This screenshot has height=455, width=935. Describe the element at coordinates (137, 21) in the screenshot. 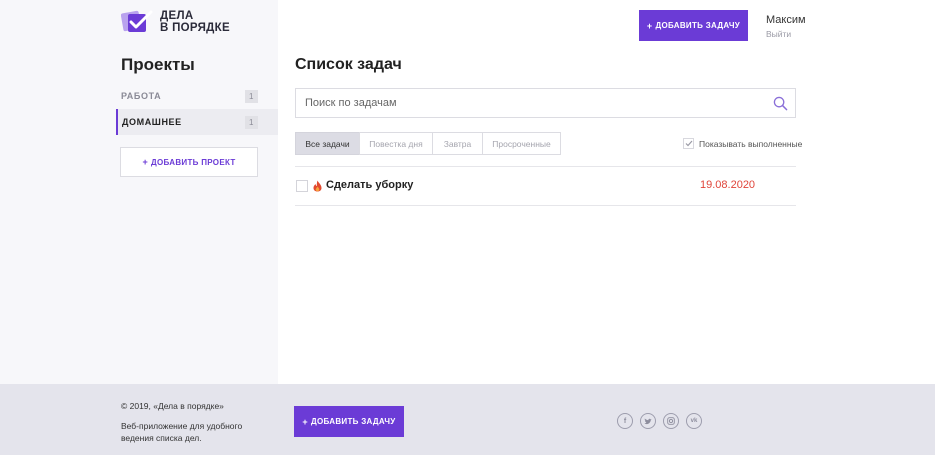

I see `logo-icon` at that location.